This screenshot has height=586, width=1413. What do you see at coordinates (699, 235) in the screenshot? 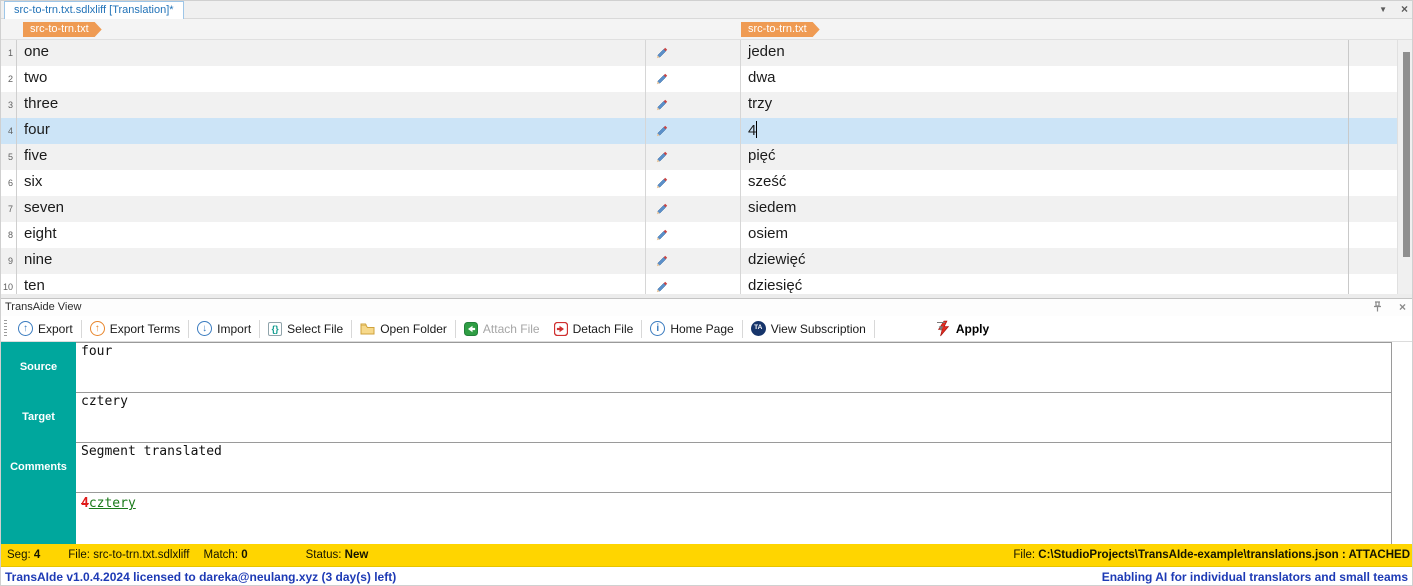
I see `table-row: 8 eight osiem` at bounding box center [699, 235].